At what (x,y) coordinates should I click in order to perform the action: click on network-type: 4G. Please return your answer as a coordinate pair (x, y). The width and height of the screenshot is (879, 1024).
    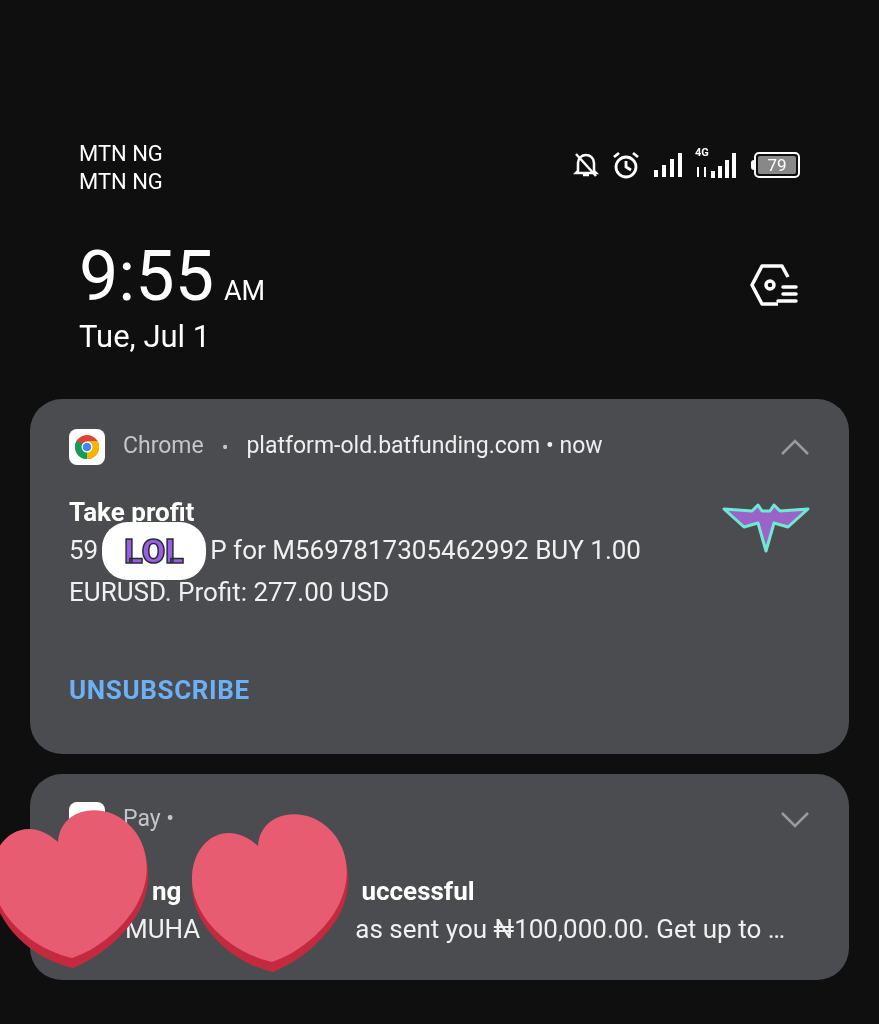
    Looking at the image, I should click on (702, 152).